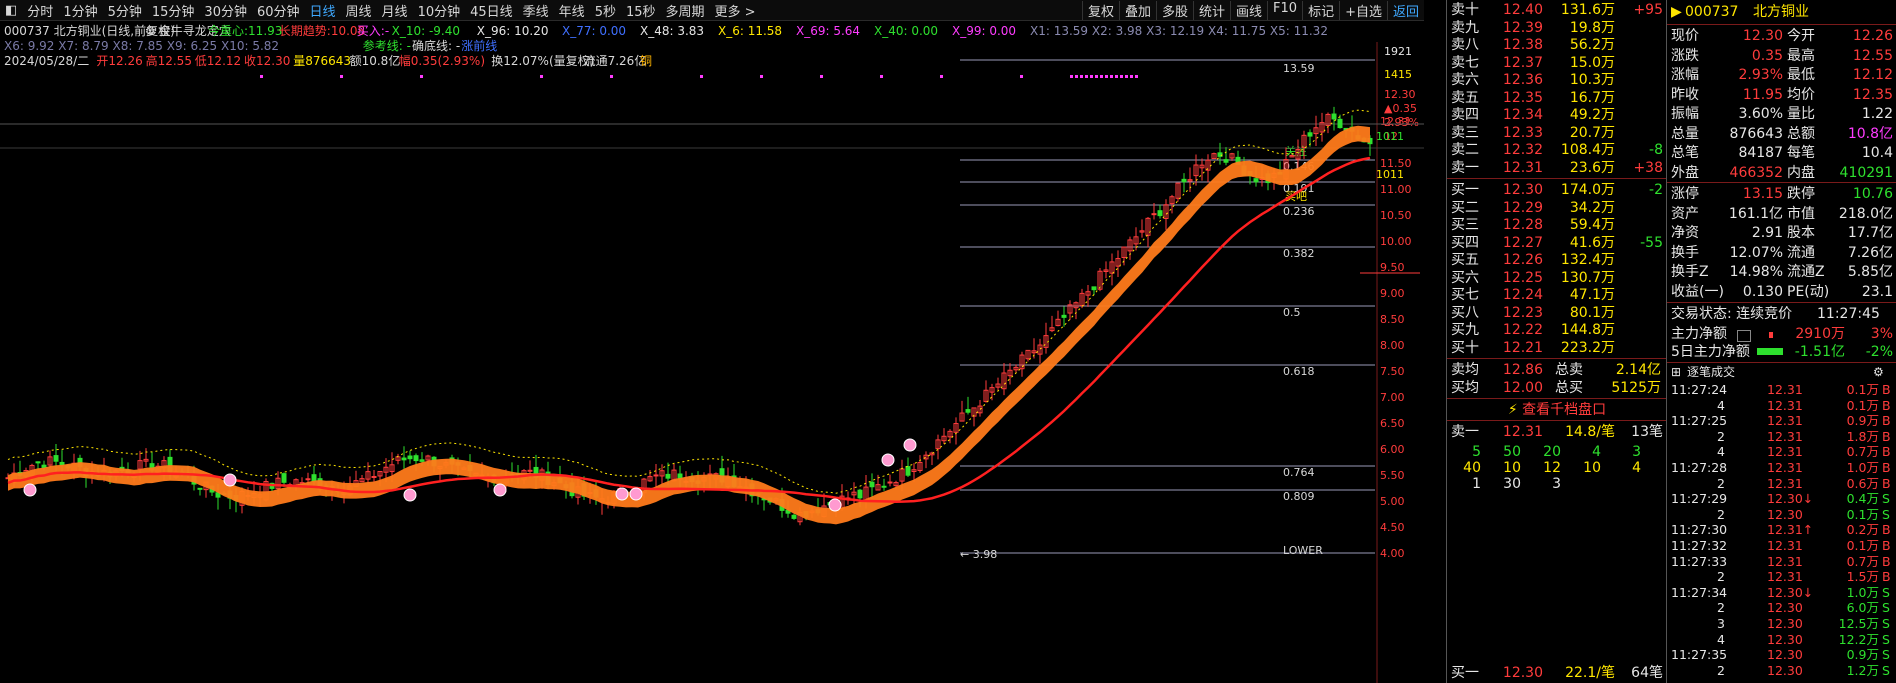  I want to click on tick-volume: 1.2万, so click(1862, 670).